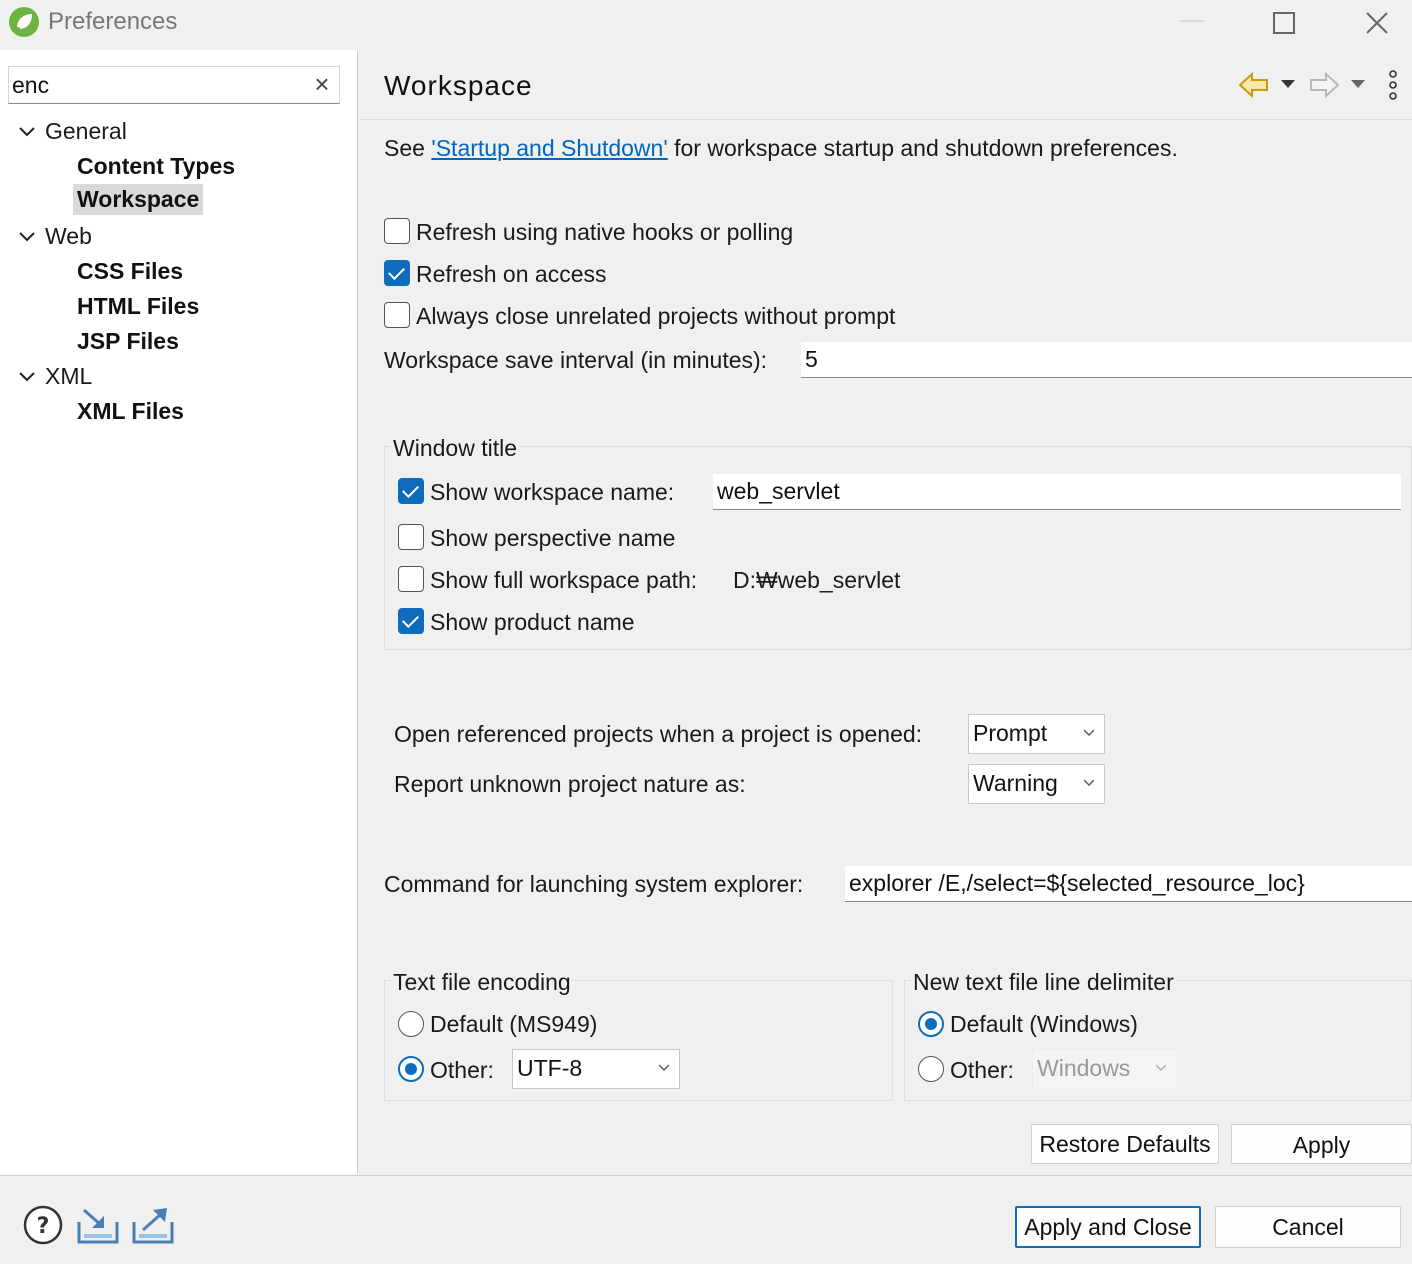 The image size is (1412, 1264). Describe the element at coordinates (706, 25) in the screenshot. I see `title-bar` at that location.